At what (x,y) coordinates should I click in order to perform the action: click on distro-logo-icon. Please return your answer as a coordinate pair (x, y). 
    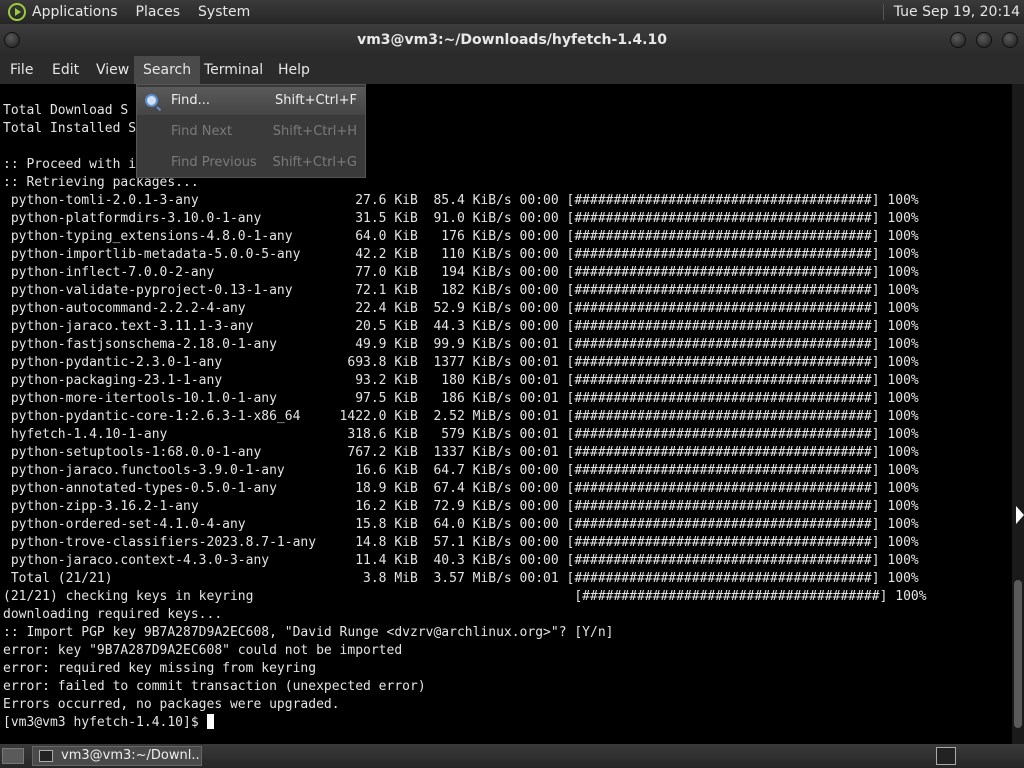
    Looking at the image, I should click on (17, 12).